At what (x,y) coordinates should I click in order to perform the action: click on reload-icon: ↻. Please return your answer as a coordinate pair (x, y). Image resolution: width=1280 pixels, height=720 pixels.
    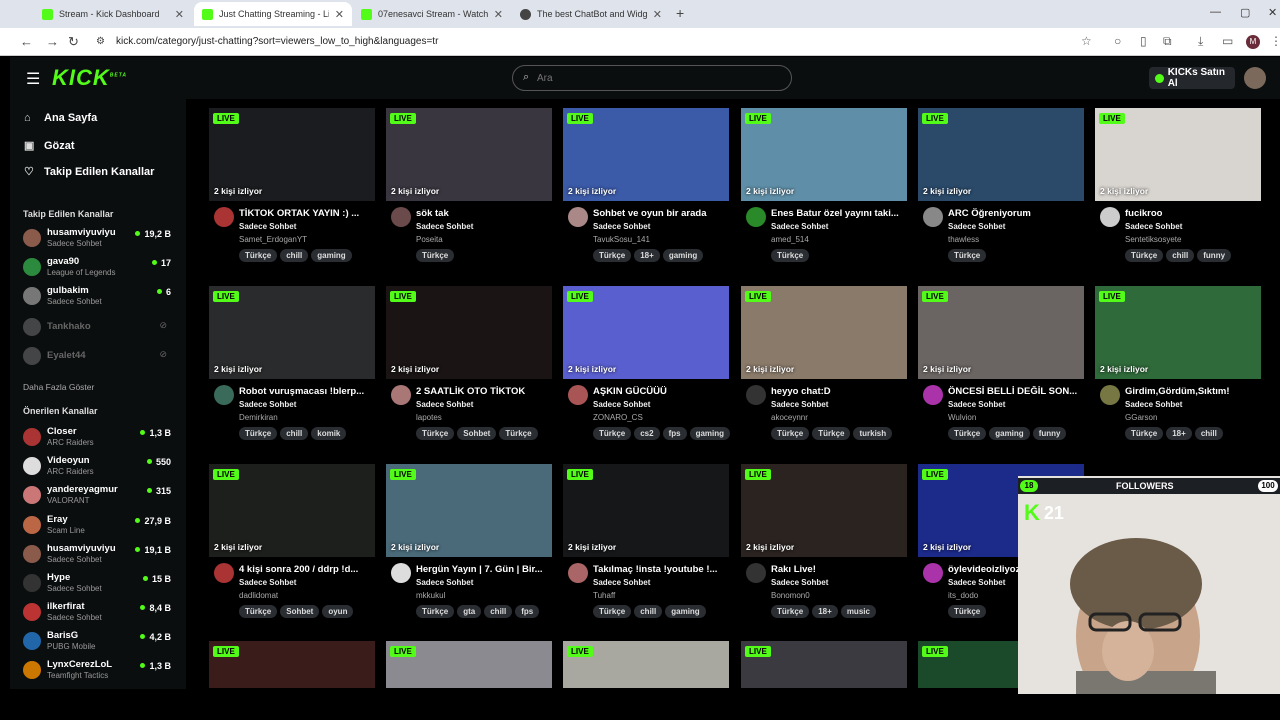
    Looking at the image, I should click on (73, 42).